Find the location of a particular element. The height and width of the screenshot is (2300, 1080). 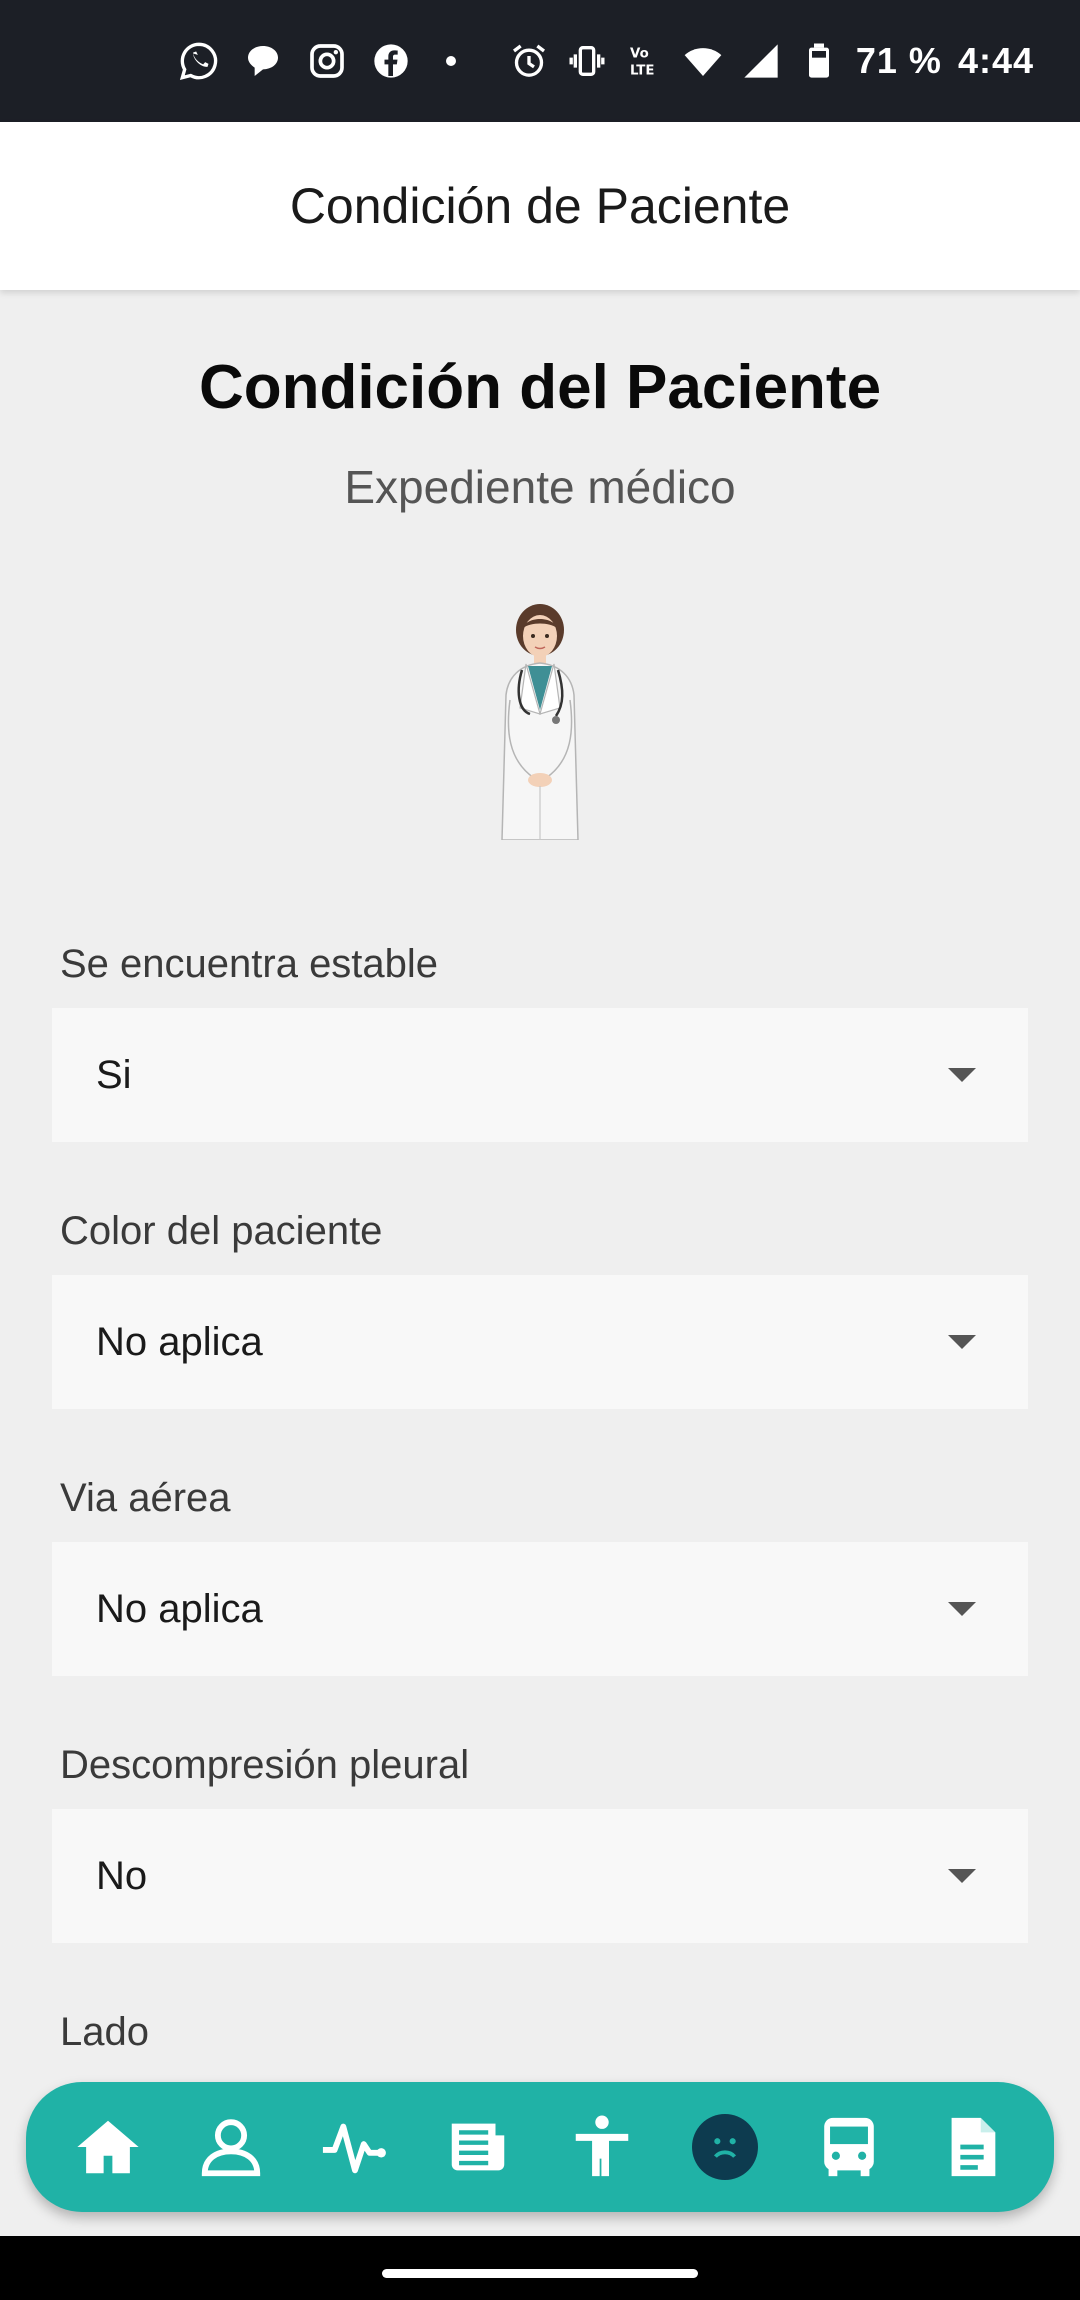

nav-vitals is located at coordinates (355, 2147).